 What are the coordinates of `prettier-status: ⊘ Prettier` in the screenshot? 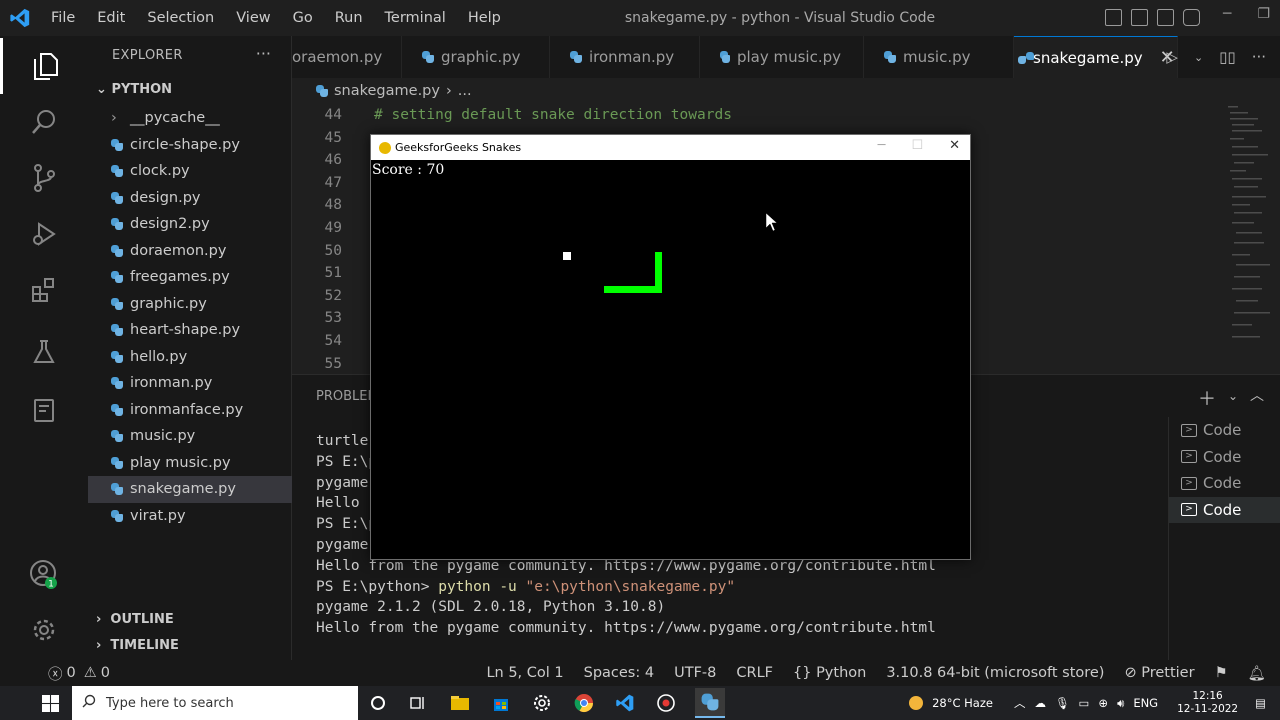 It's located at (1159, 673).